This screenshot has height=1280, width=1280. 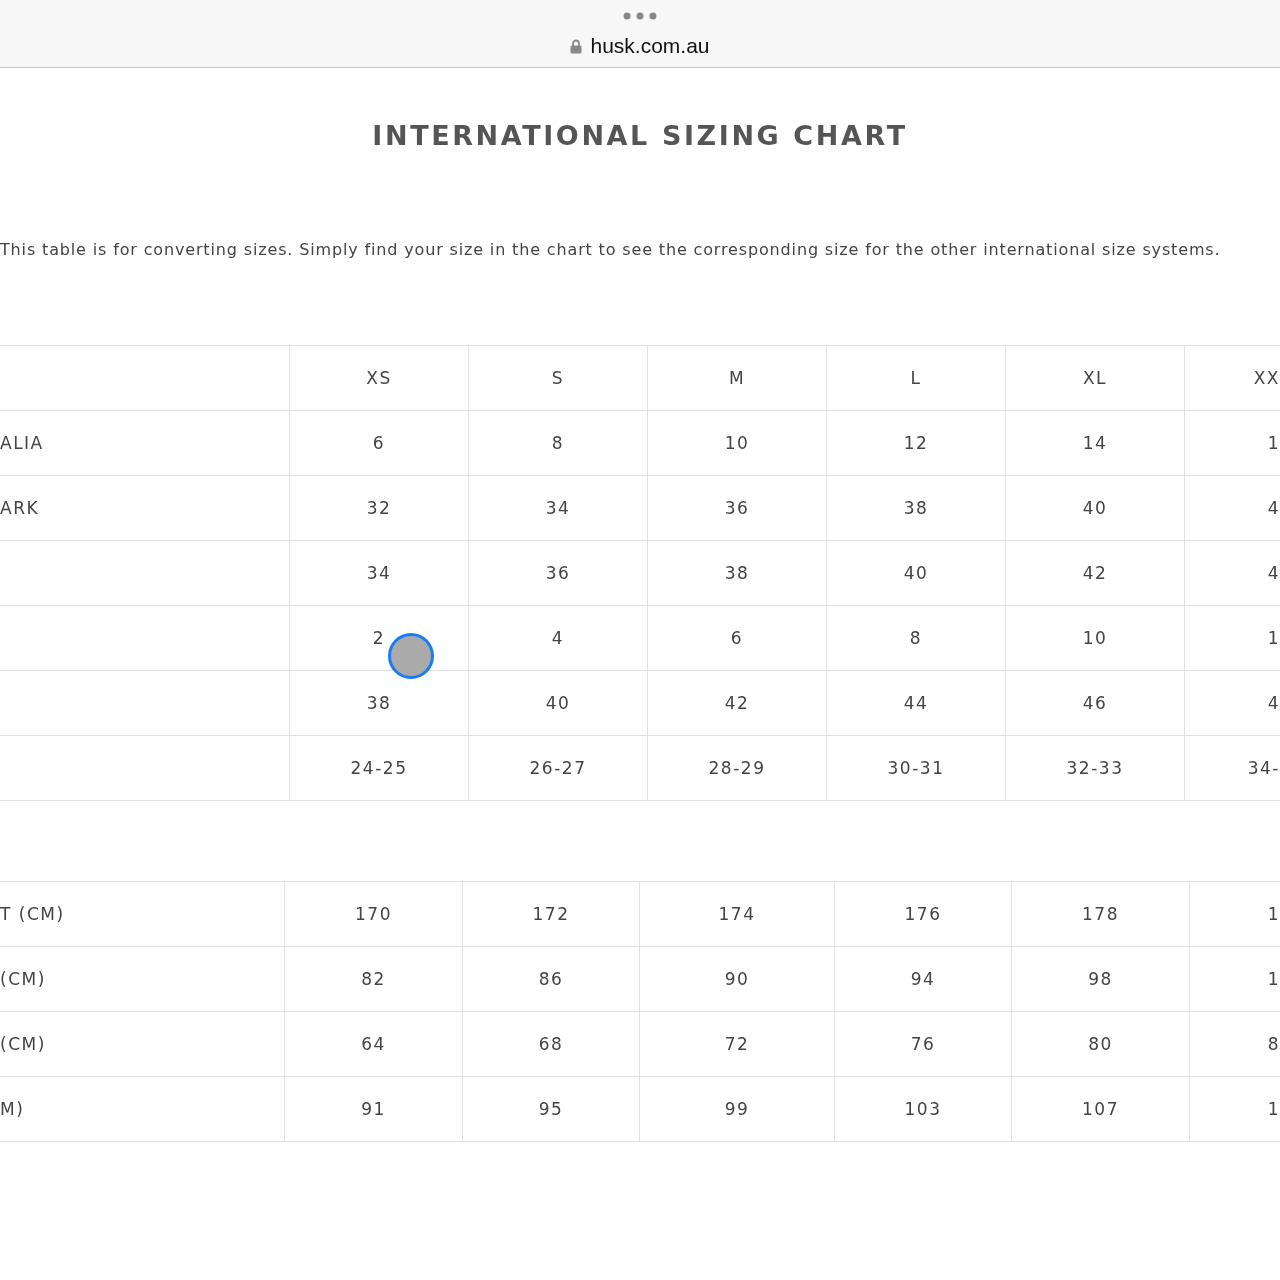 What do you see at coordinates (1232, 378) in the screenshot?
I see `table-header-cell: XX` at bounding box center [1232, 378].